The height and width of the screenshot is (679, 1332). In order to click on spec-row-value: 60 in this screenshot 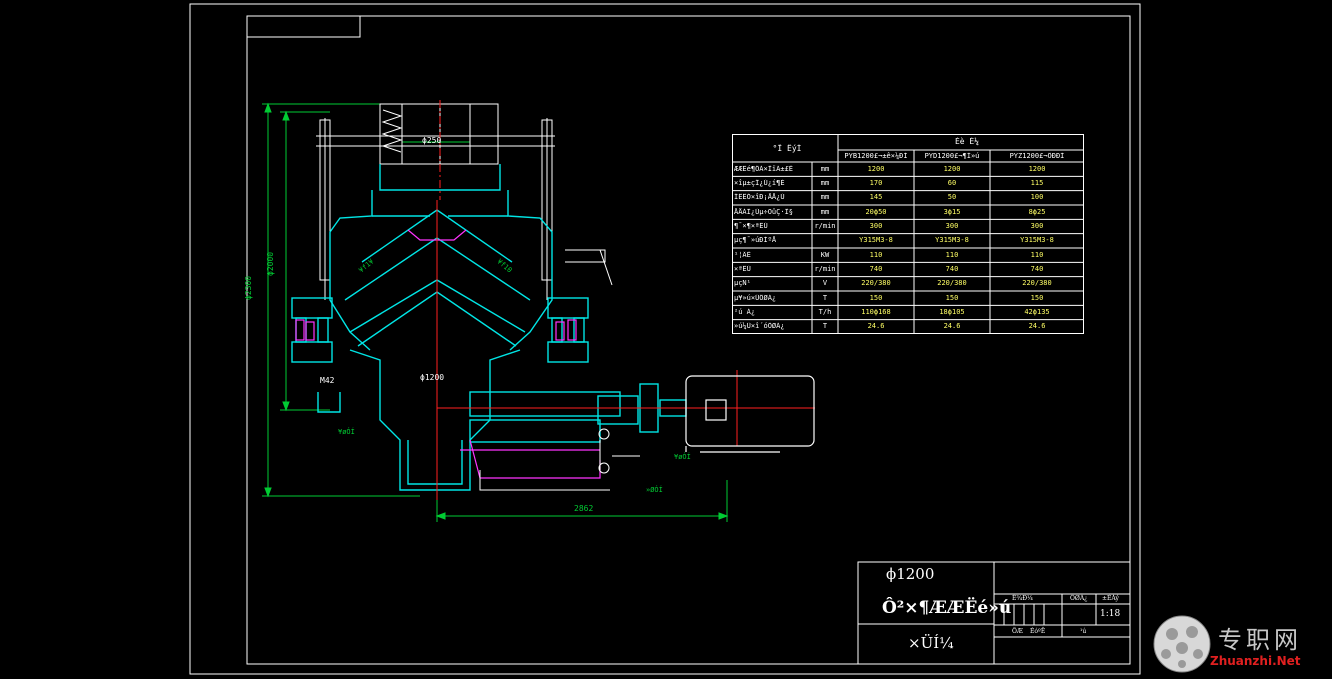, I will do `click(952, 183)`.